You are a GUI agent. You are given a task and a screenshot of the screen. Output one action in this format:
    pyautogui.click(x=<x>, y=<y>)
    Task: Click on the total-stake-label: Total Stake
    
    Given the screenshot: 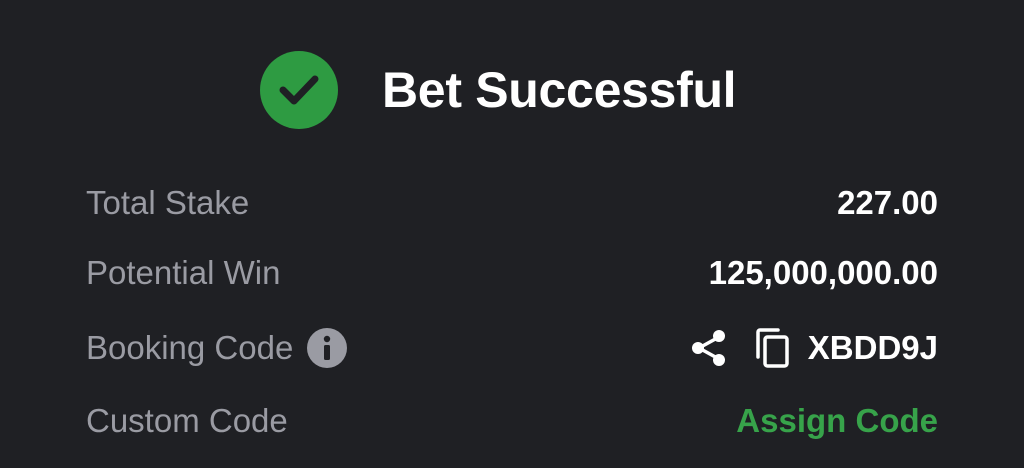 What is the action you would take?
    pyautogui.click(x=168, y=202)
    